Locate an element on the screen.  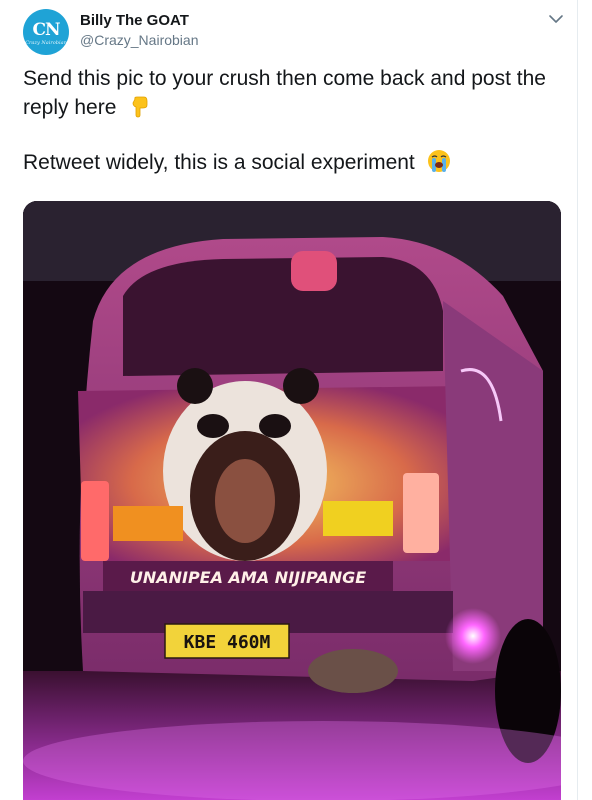
avatar-logo-subtext: Crazy Nairobian is located at coordinates (46, 43).